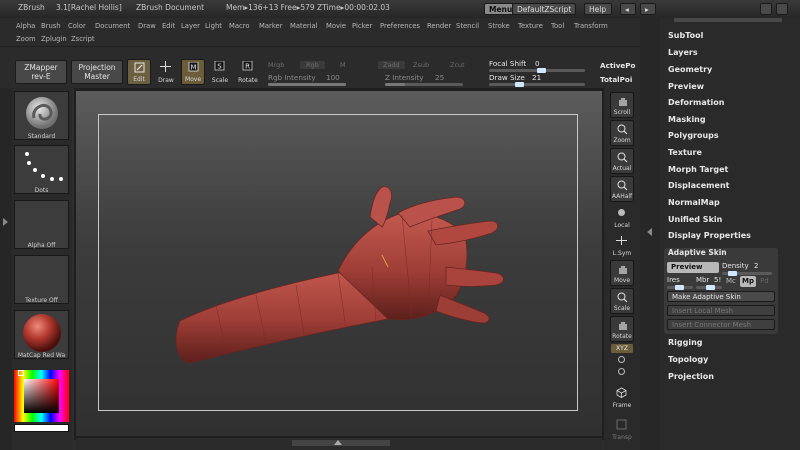  What do you see at coordinates (685, 152) in the screenshot?
I see `texture-item: Texture` at bounding box center [685, 152].